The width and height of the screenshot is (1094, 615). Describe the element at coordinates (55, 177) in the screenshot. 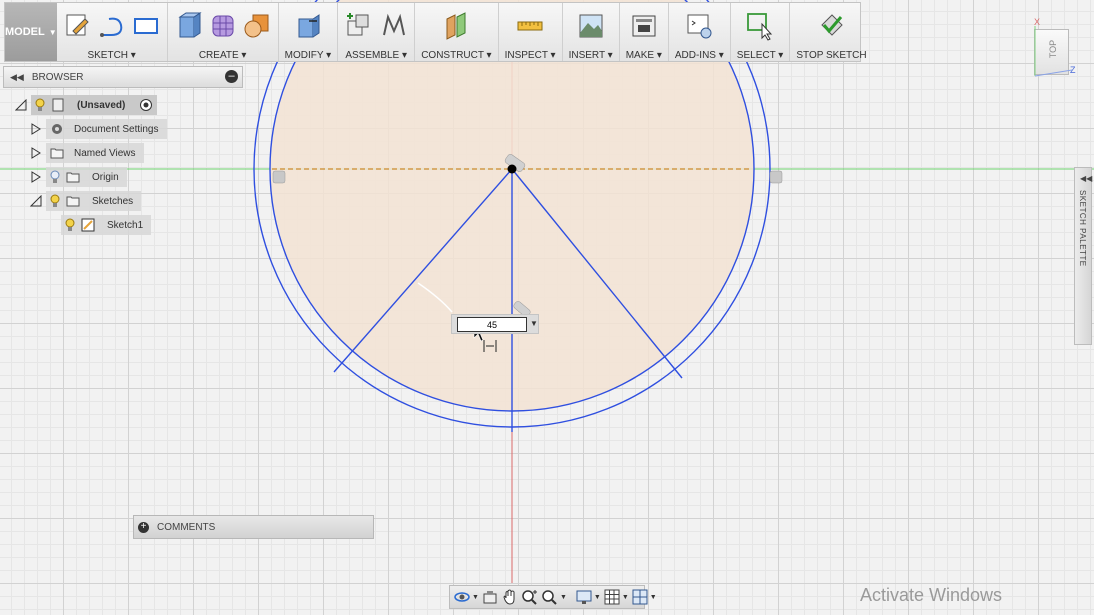

I see `visibility-bulb-off-icon` at that location.